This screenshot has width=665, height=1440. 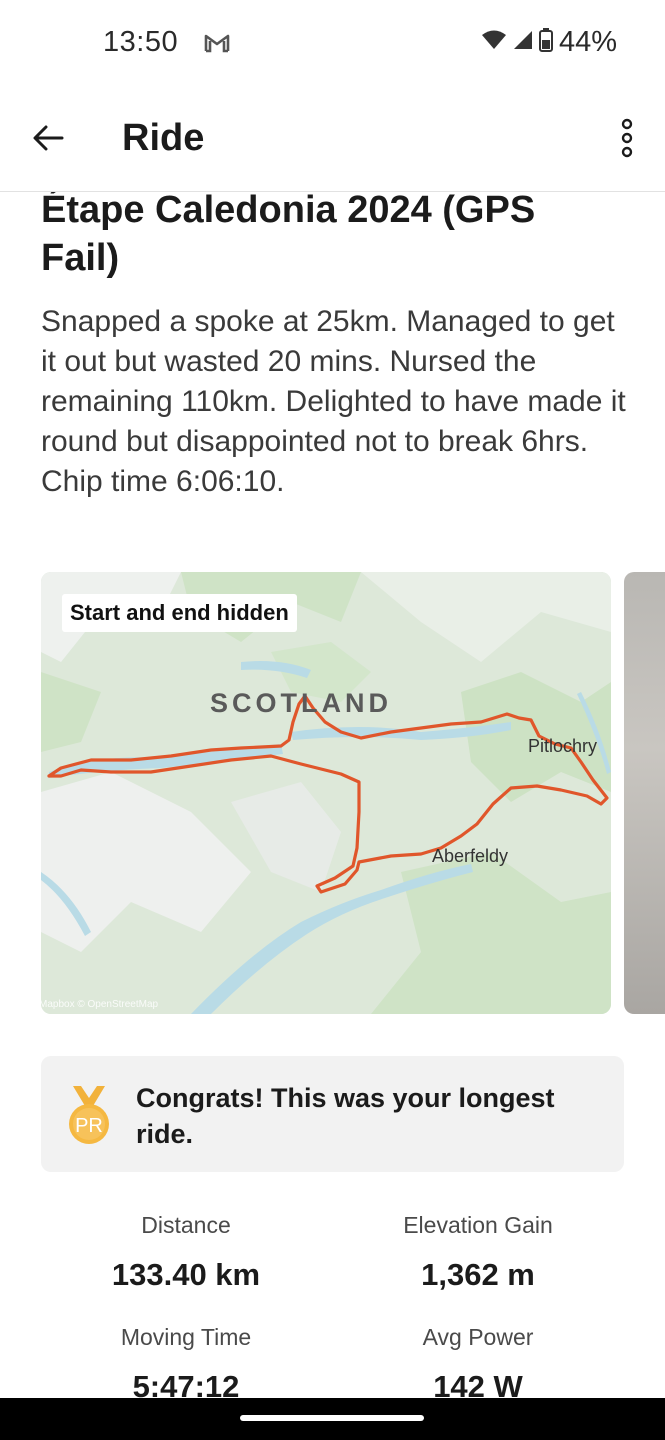 What do you see at coordinates (186, 1361) in the screenshot?
I see `stat-moving-time: Moving Time 5:47:12` at bounding box center [186, 1361].